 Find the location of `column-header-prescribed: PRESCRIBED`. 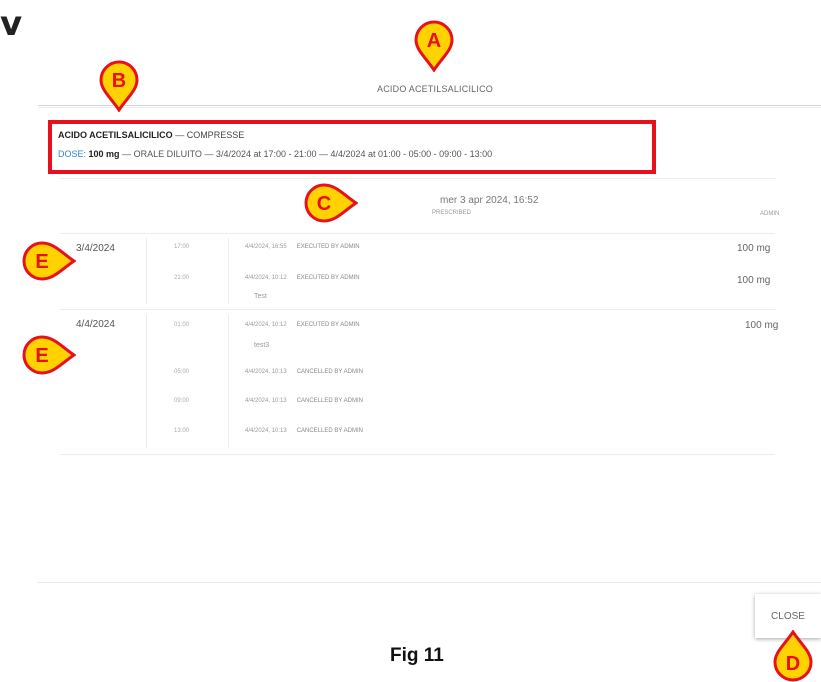

column-header-prescribed: PRESCRIBED is located at coordinates (452, 213).